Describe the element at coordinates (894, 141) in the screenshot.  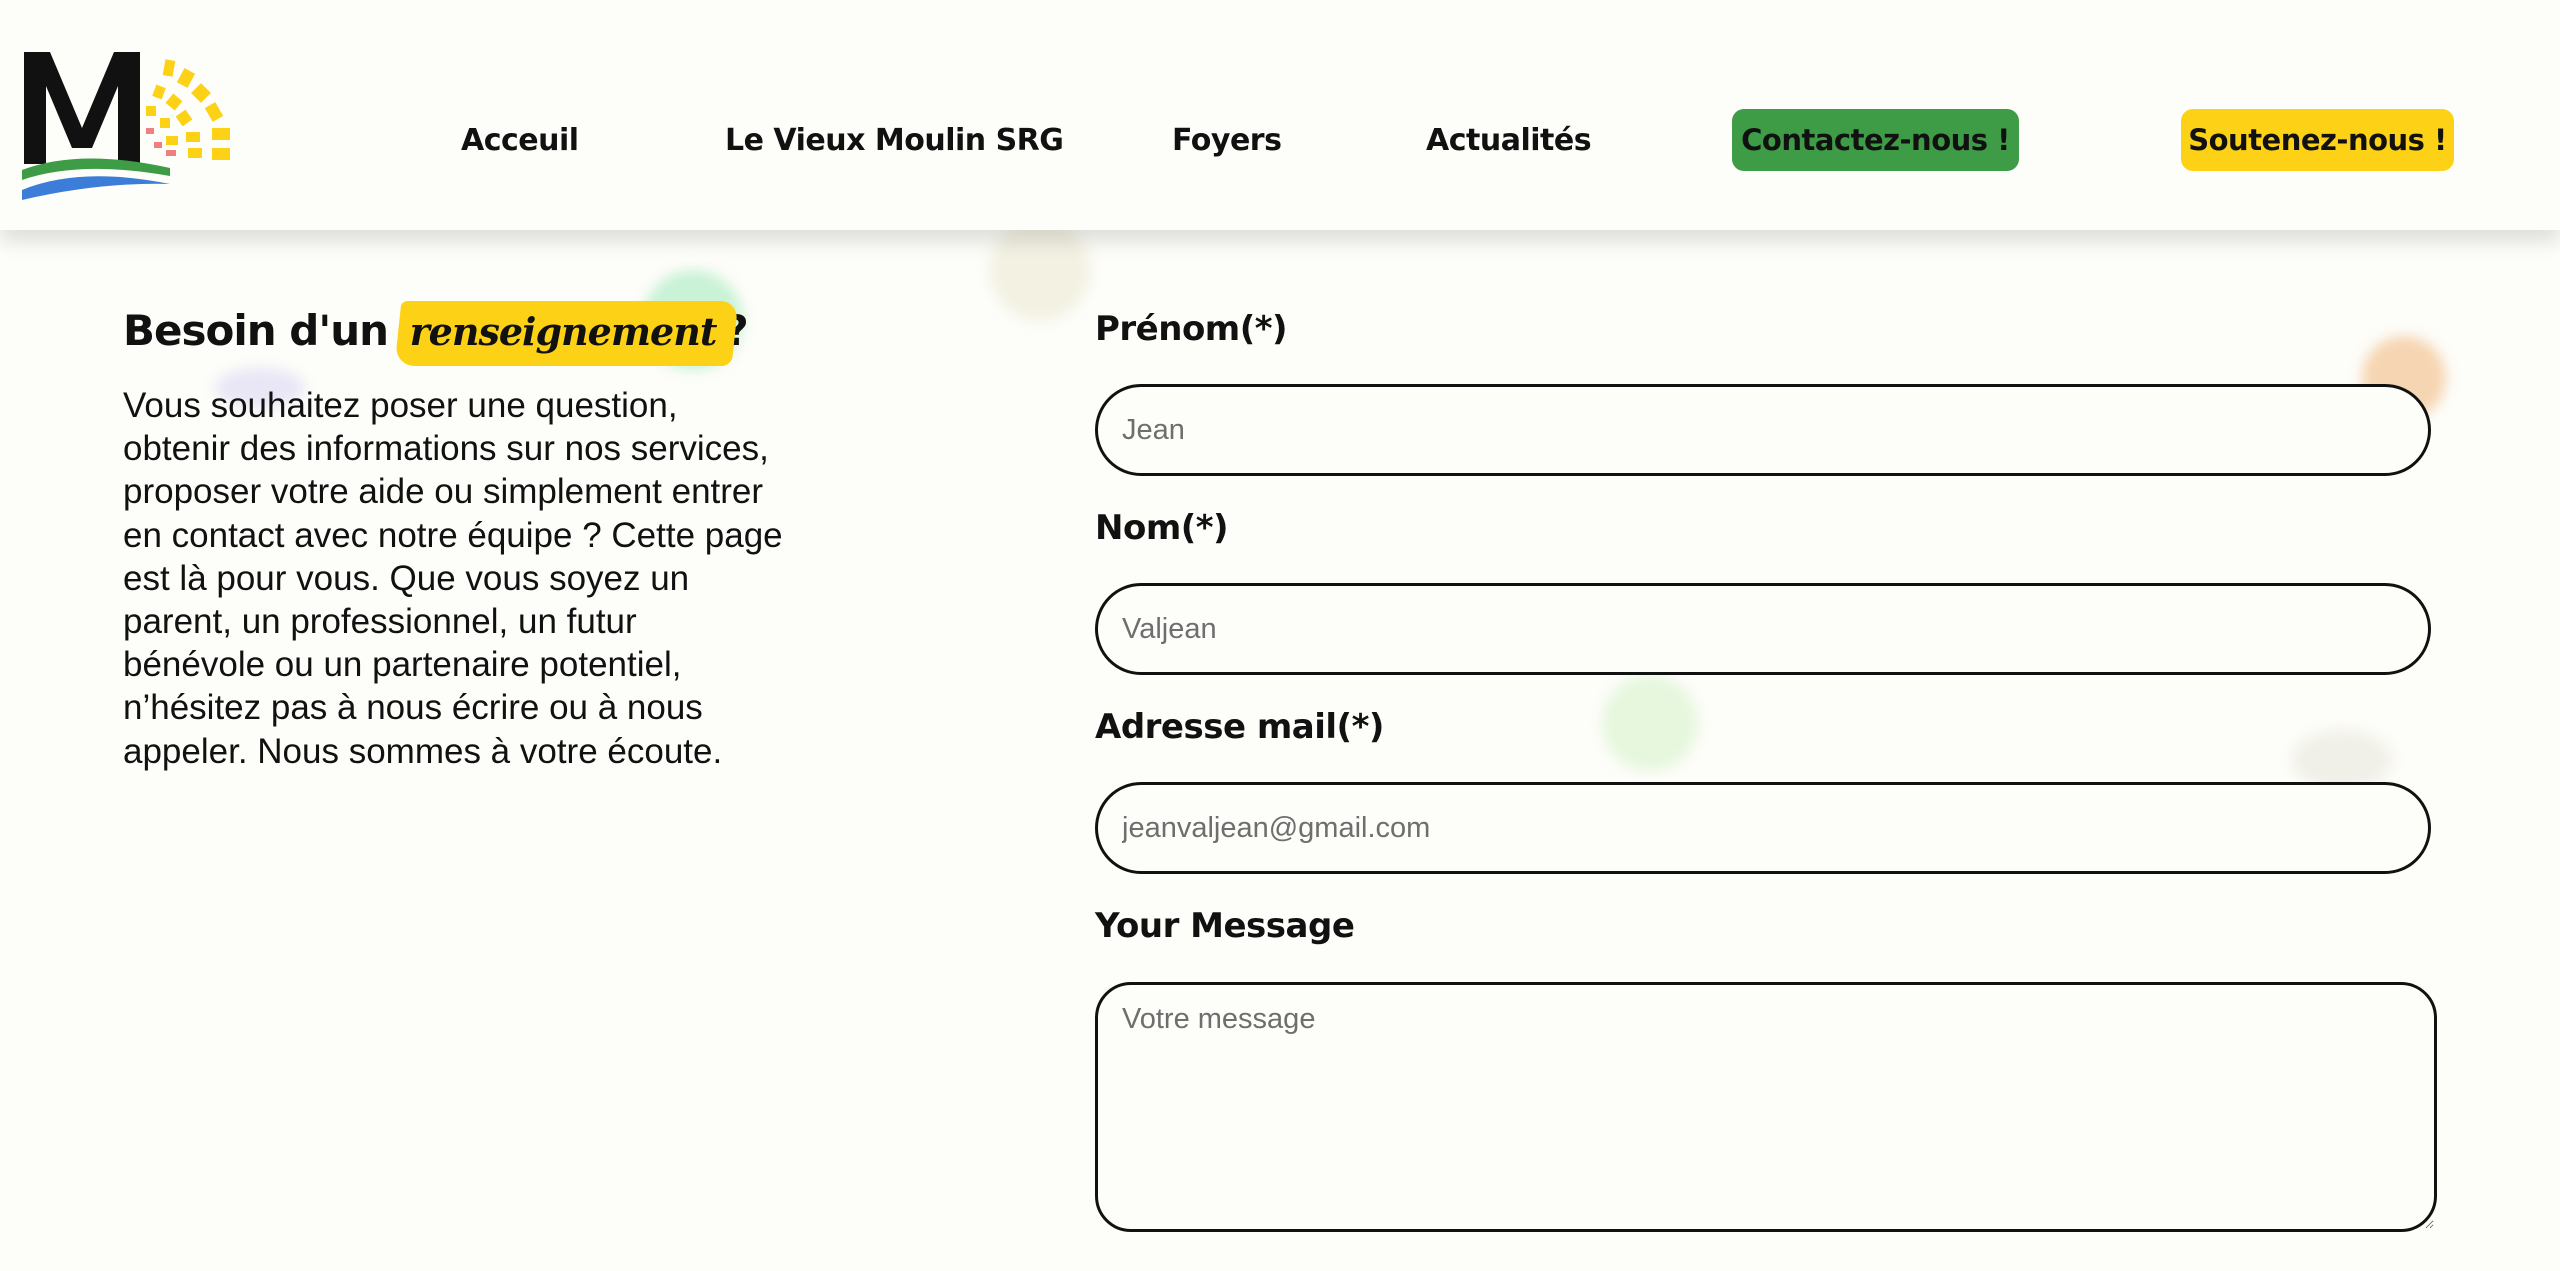
I see `nav-le-vieux-moulin: Le Vieux Moulin SRG` at that location.